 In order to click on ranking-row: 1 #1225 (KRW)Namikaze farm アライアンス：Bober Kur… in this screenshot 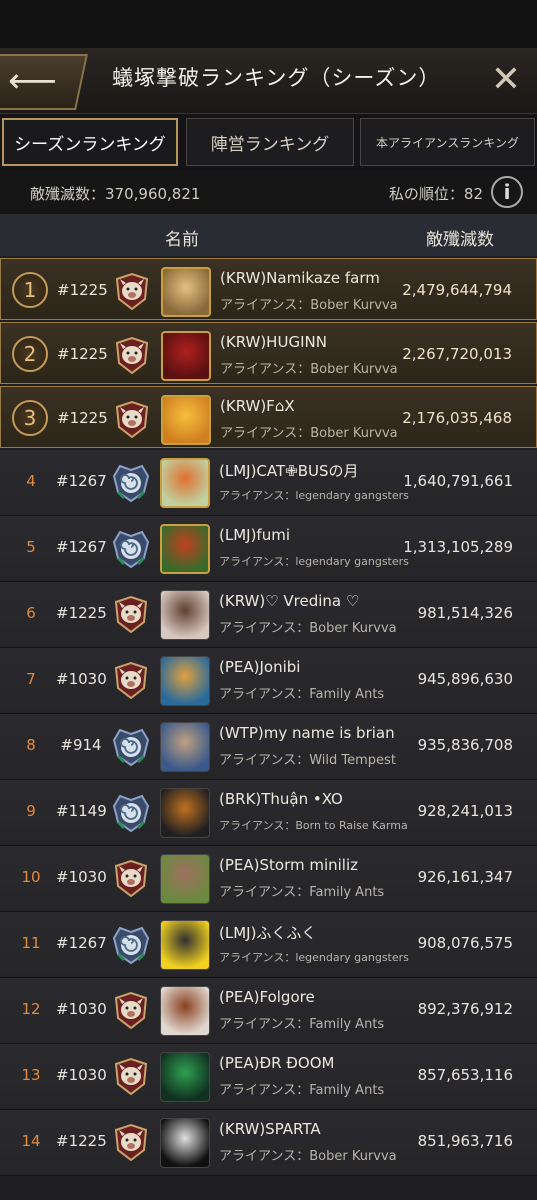, I will do `click(268, 289)`.